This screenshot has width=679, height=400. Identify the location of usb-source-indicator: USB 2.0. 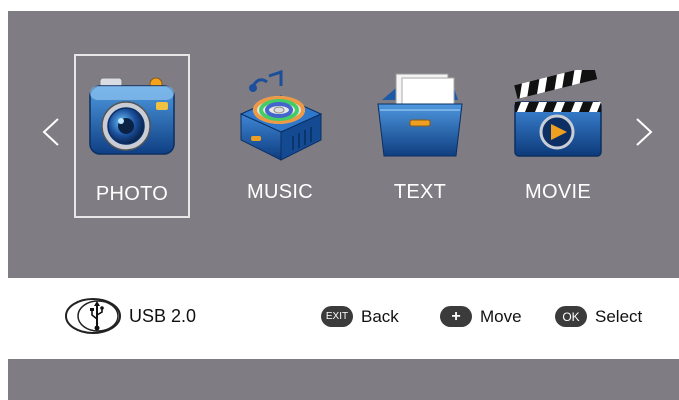
(130, 316).